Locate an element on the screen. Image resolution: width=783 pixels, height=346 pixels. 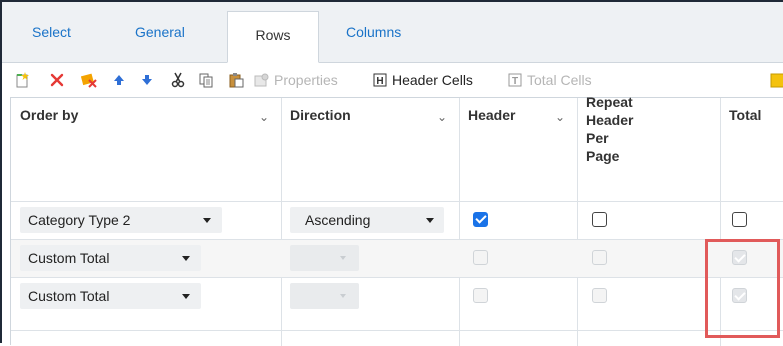
tab-general: General is located at coordinates (160, 32).